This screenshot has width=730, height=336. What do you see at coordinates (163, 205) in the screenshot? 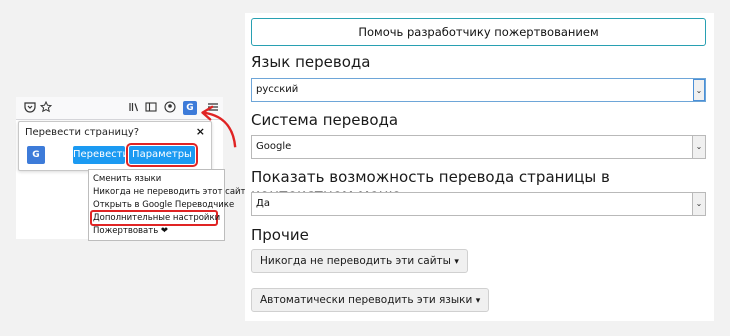
I see `menu-item-open-google-translate: Открыть в Google Переводчике` at bounding box center [163, 205].